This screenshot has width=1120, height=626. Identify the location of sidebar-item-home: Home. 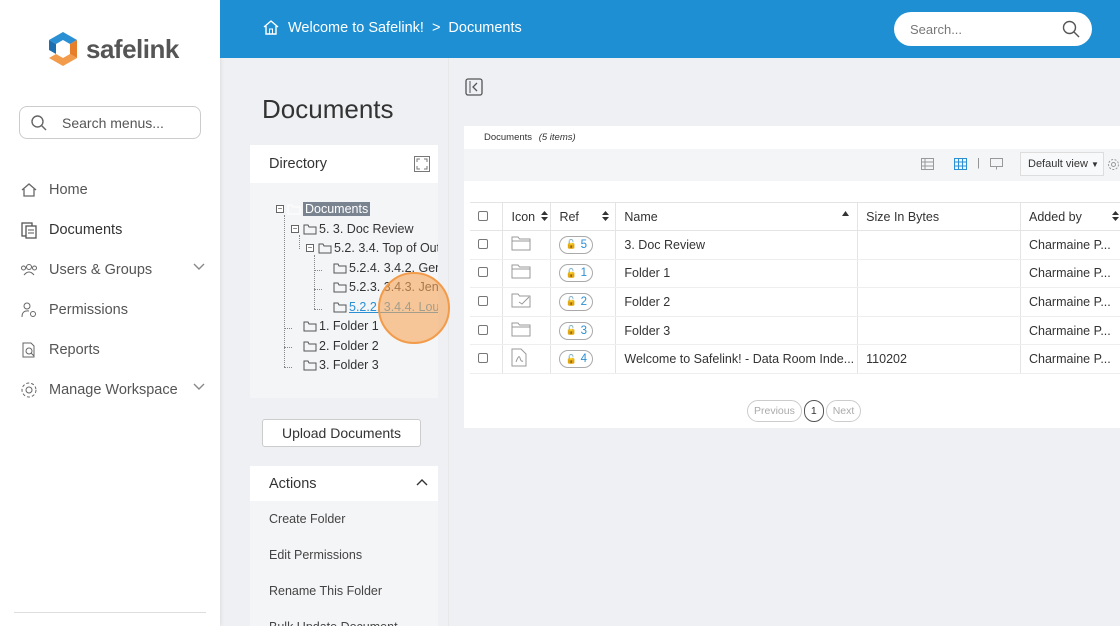
(114, 190).